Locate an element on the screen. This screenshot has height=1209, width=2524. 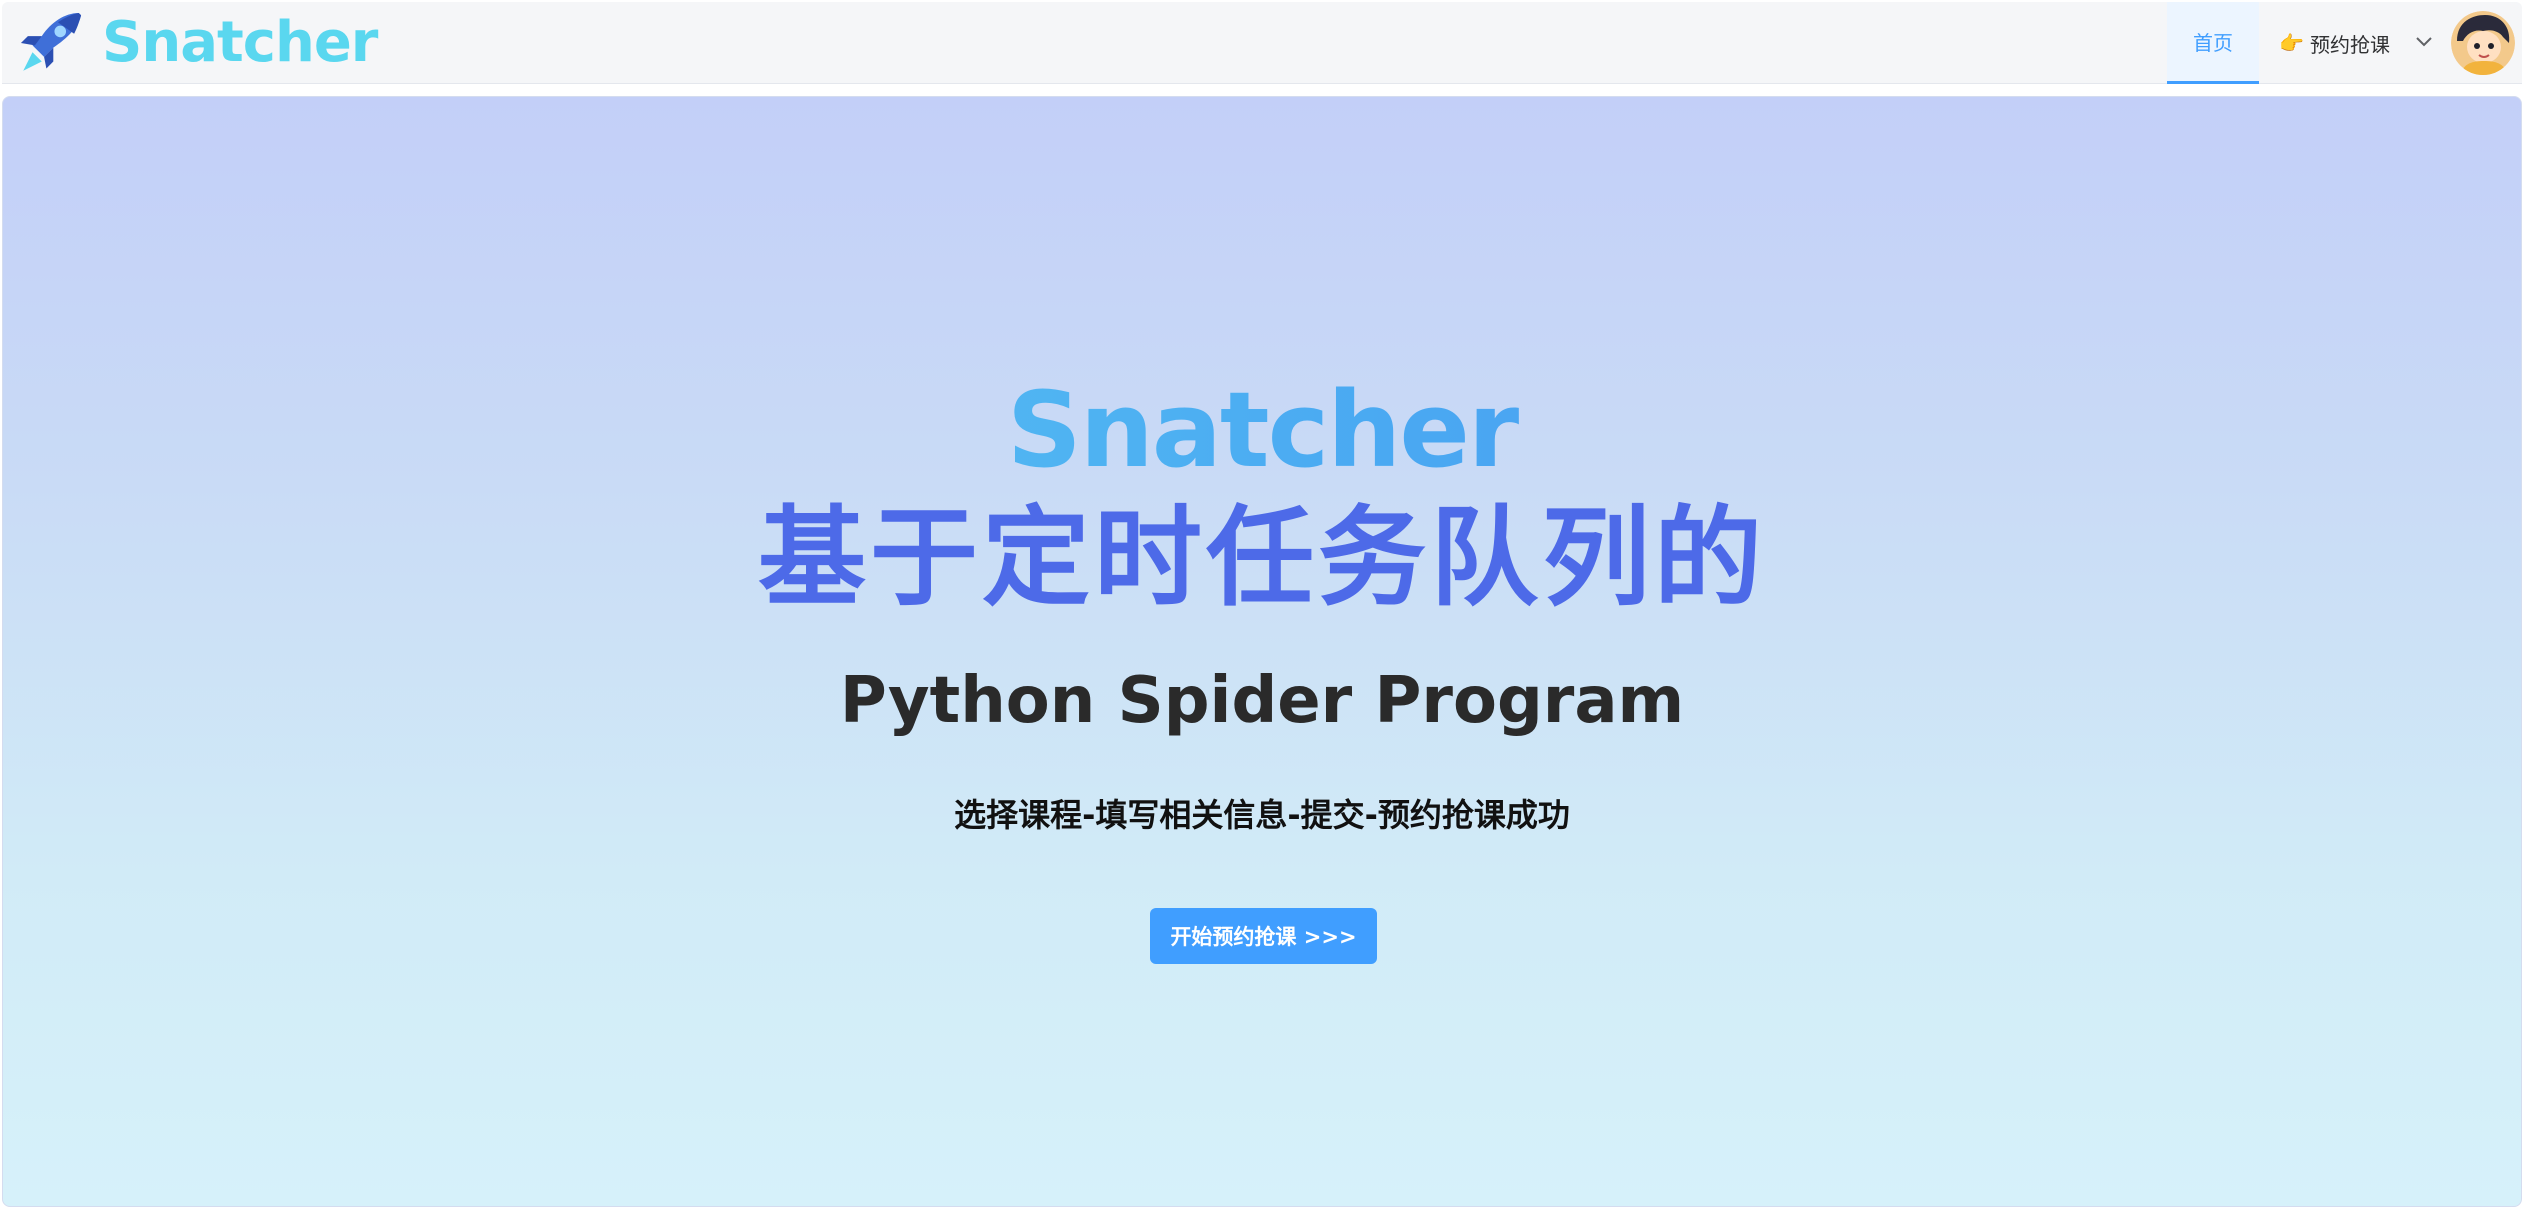
nav-home-label: 首页 is located at coordinates (2213, 44).